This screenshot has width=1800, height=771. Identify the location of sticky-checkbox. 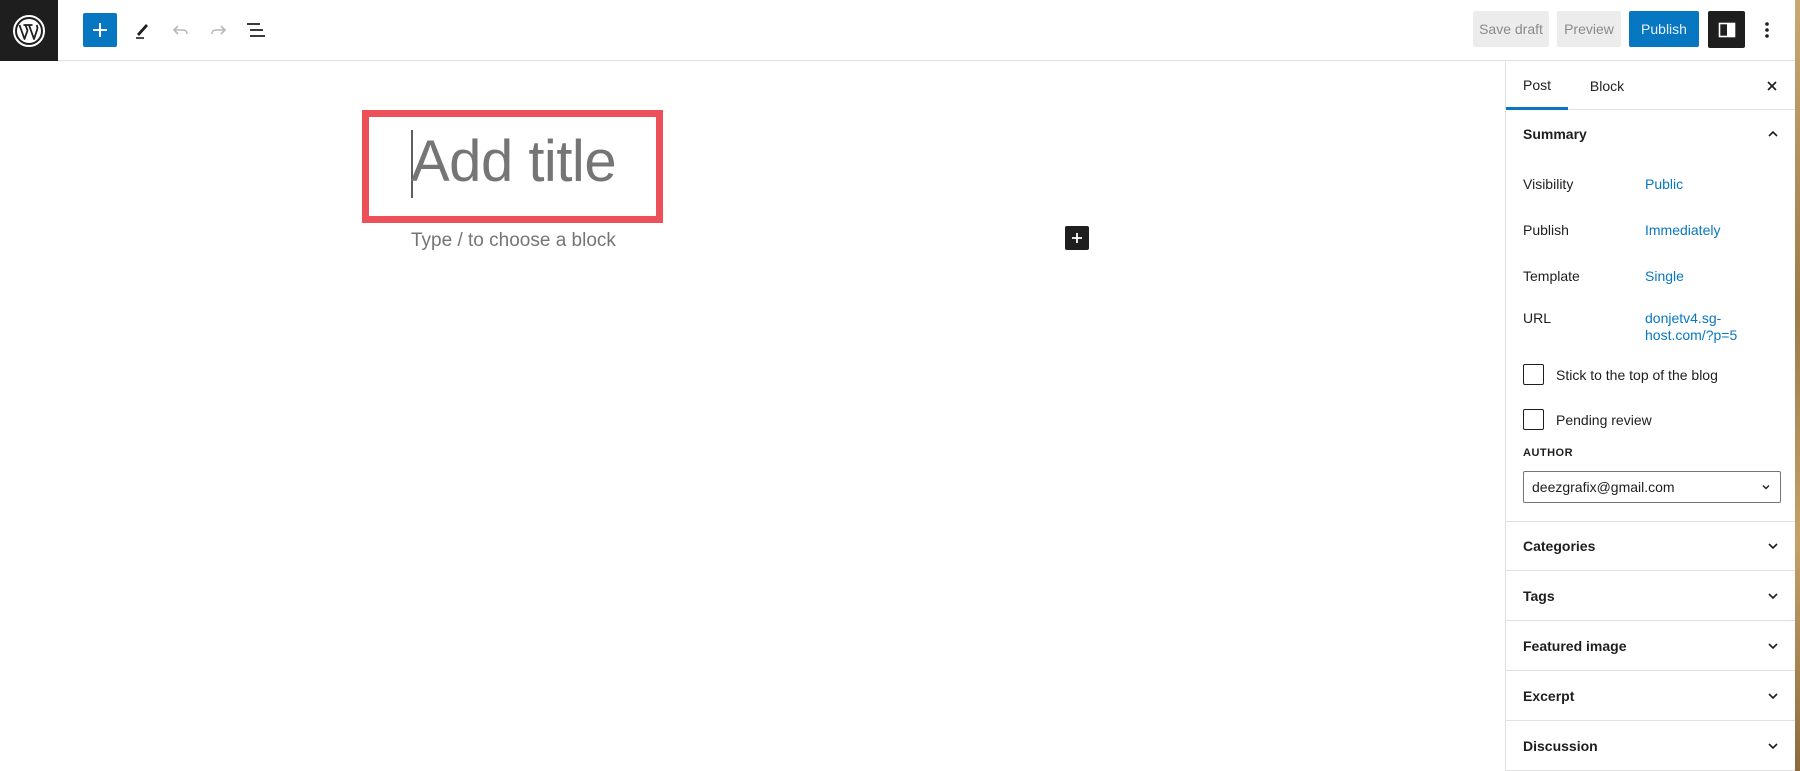
(1533, 374).